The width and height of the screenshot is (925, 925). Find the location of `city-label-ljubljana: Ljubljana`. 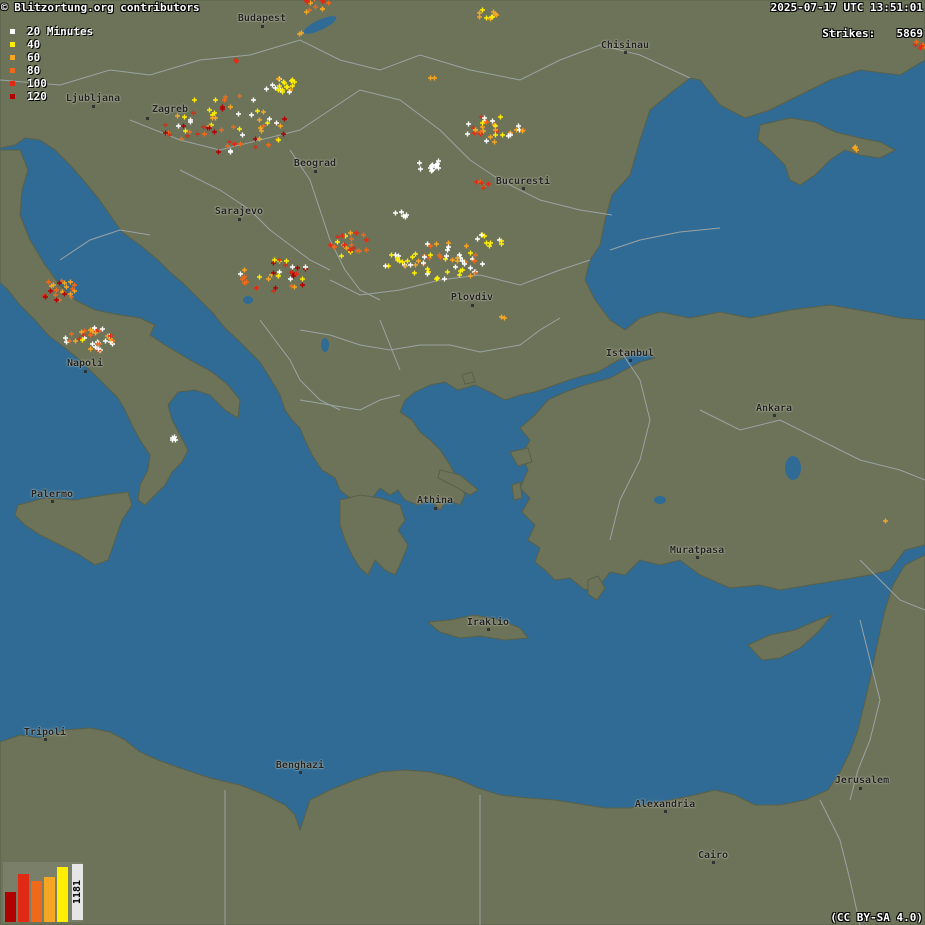

city-label-ljubljana: Ljubljana is located at coordinates (93, 98).